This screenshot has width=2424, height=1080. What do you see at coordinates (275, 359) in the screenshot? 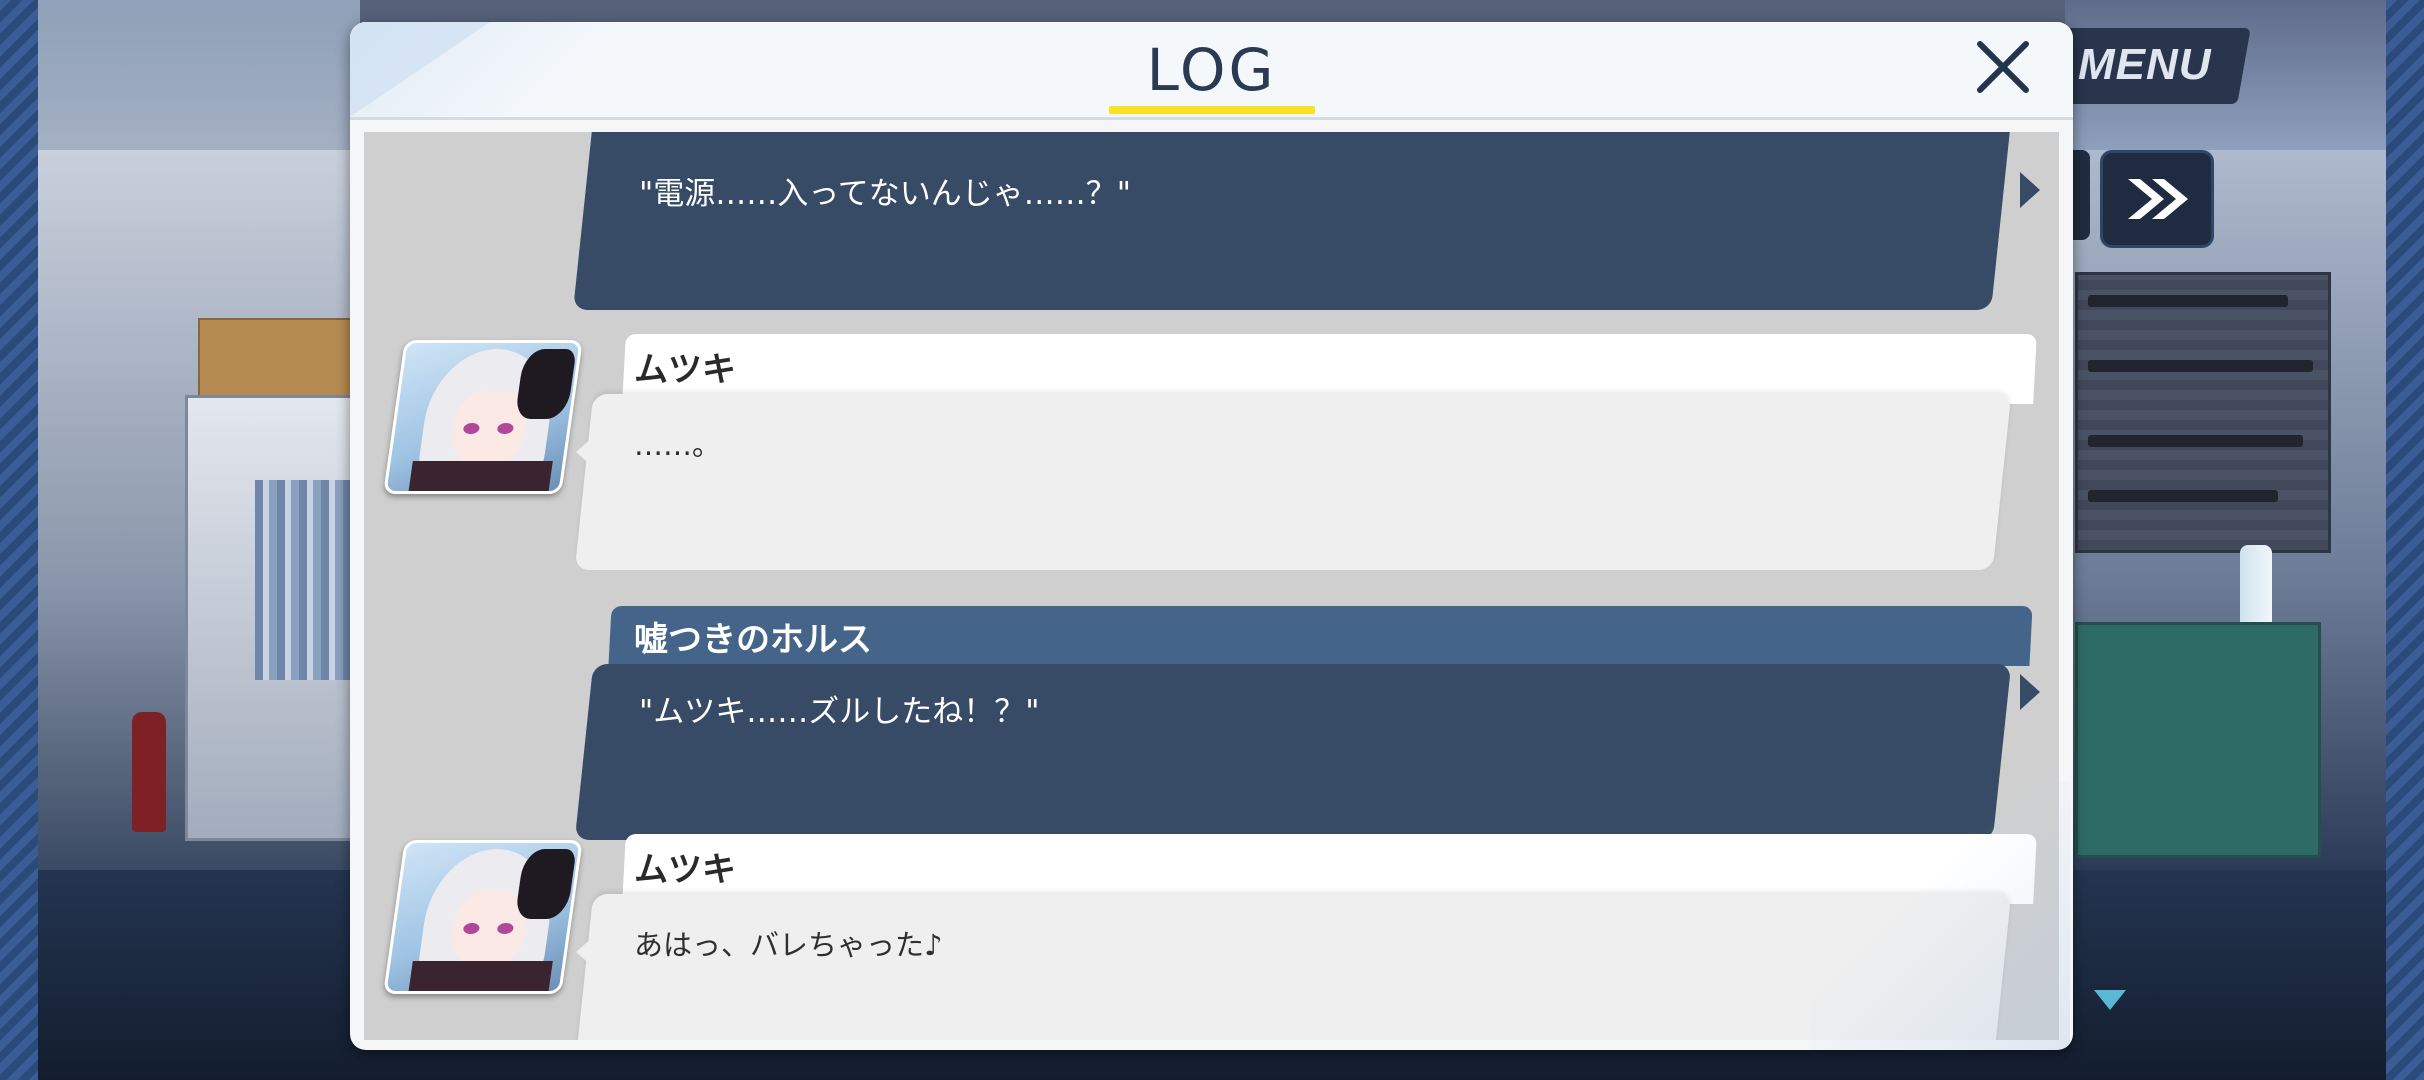
I see `cardboard-box` at bounding box center [275, 359].